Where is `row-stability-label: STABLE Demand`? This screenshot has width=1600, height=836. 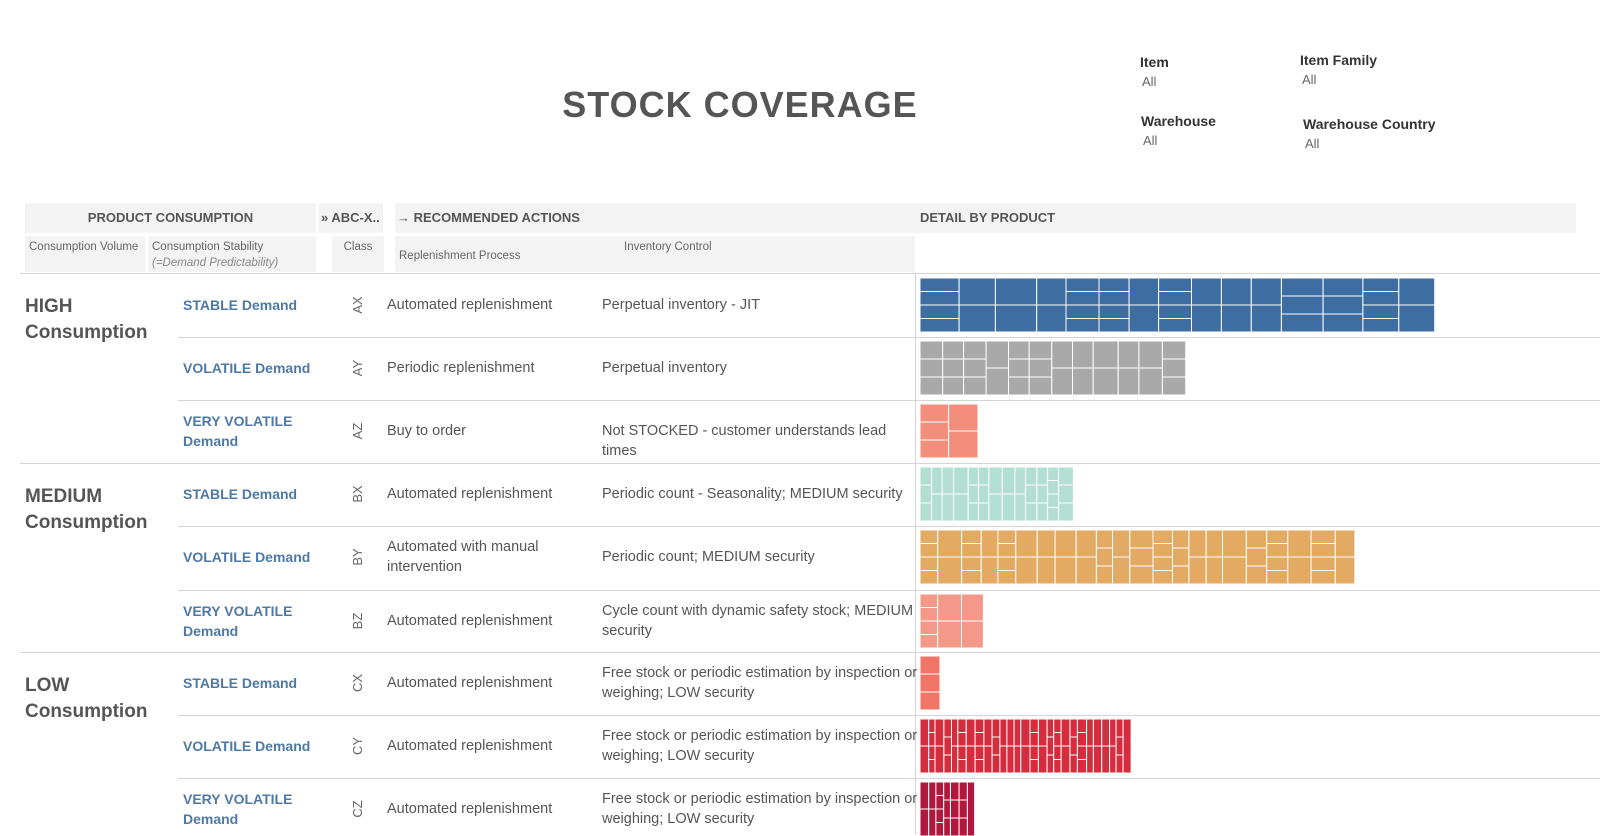 row-stability-label: STABLE Demand is located at coordinates (248, 305).